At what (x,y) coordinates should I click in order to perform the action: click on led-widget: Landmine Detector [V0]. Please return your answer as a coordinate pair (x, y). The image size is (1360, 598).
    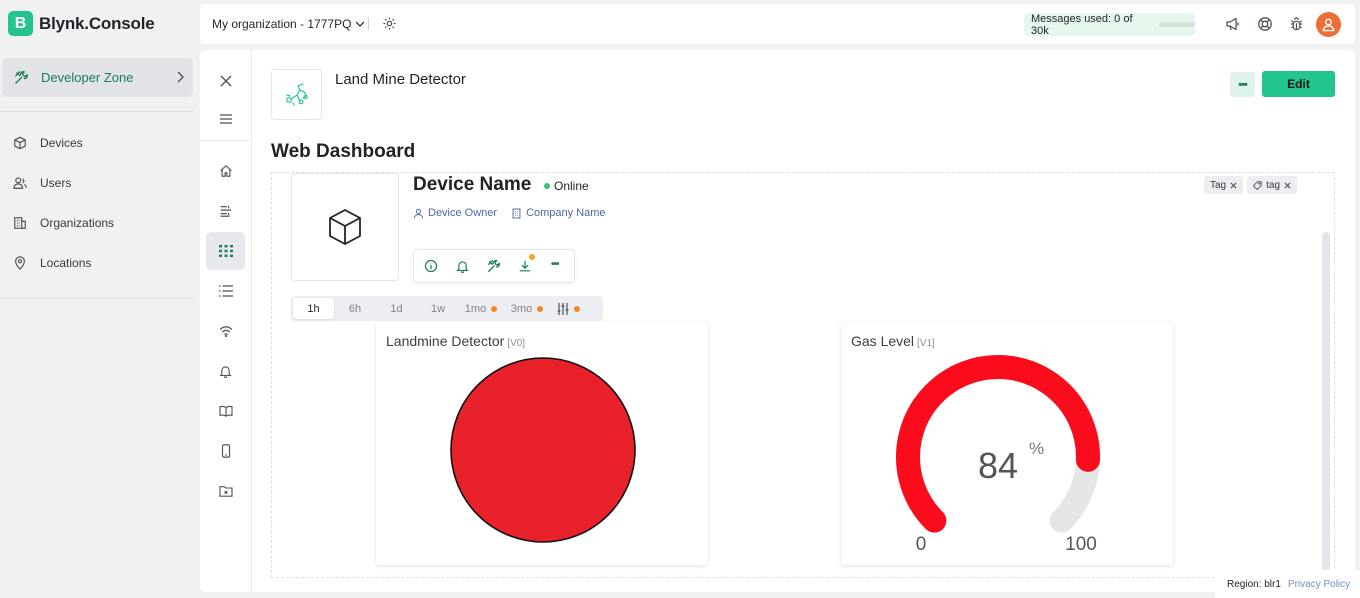
    Looking at the image, I should click on (542, 443).